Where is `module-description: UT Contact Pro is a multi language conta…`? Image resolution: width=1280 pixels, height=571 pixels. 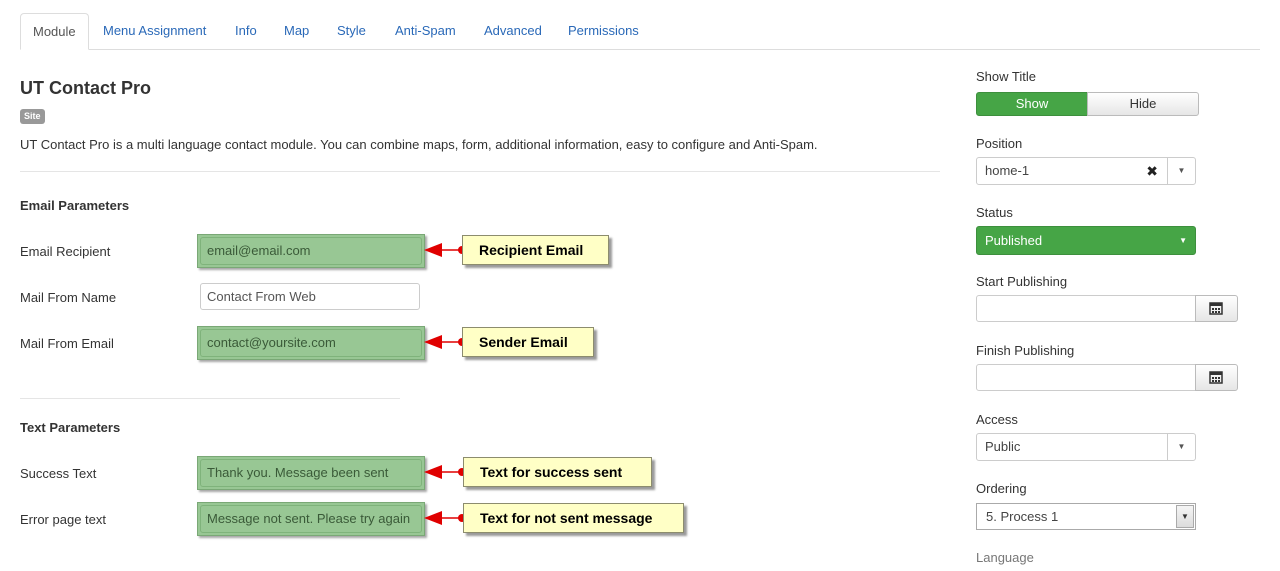
module-description: UT Contact Pro is a multi language conta… is located at coordinates (419, 144).